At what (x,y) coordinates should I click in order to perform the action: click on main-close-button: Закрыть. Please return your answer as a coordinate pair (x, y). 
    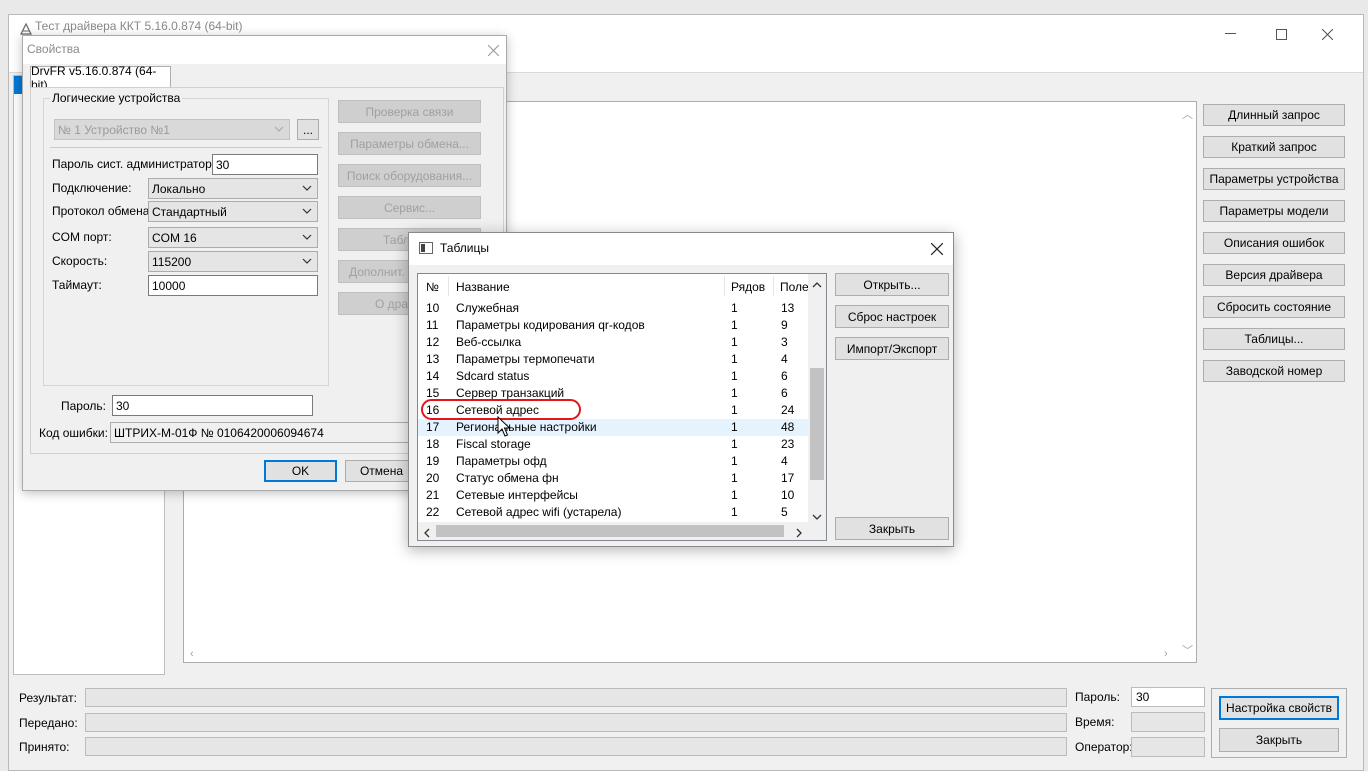
    Looking at the image, I should click on (1279, 740).